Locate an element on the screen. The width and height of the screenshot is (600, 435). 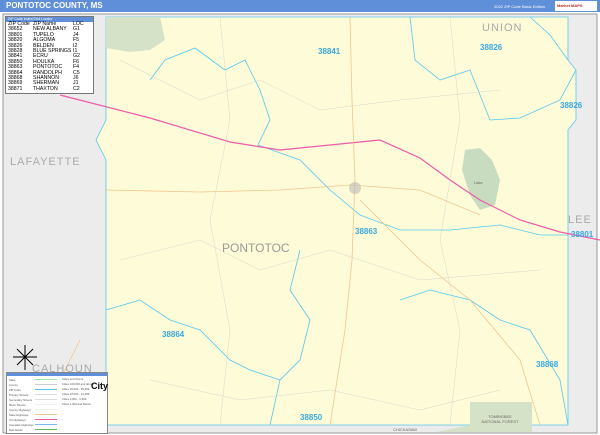
pontotoc-city is located at coordinates (355, 188).